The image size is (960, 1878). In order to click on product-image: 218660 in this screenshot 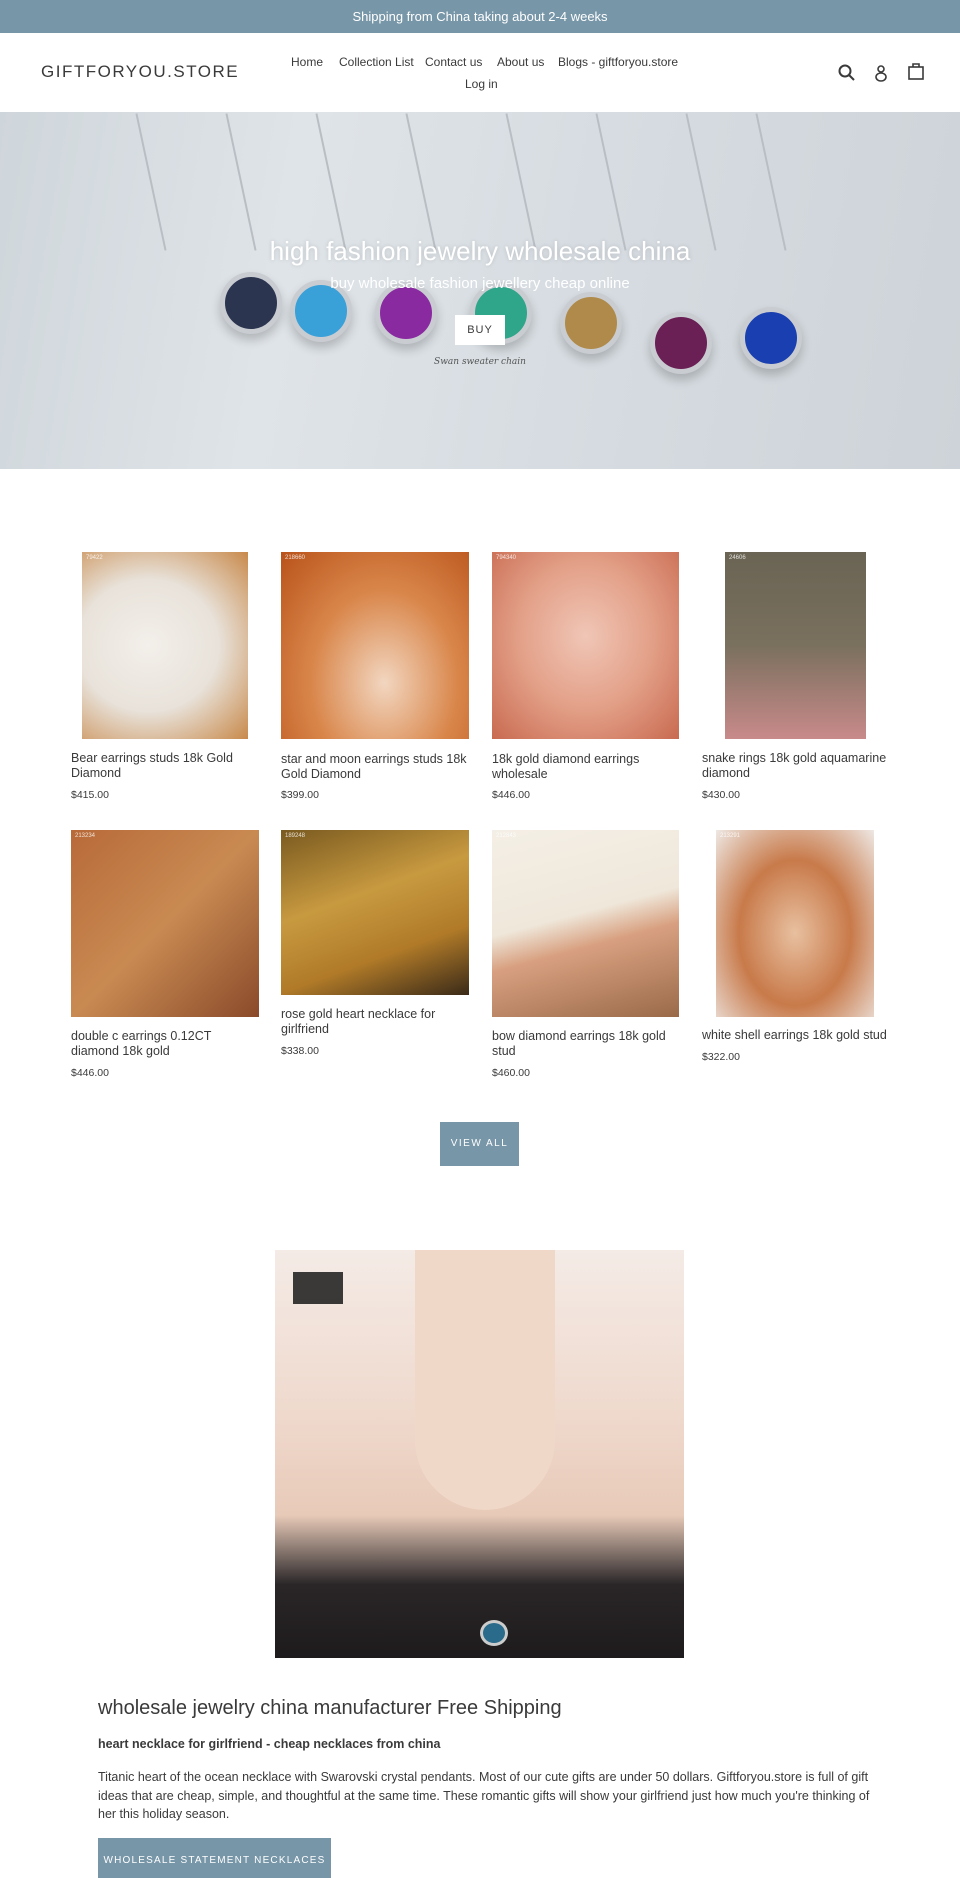, I will do `click(375, 645)`.